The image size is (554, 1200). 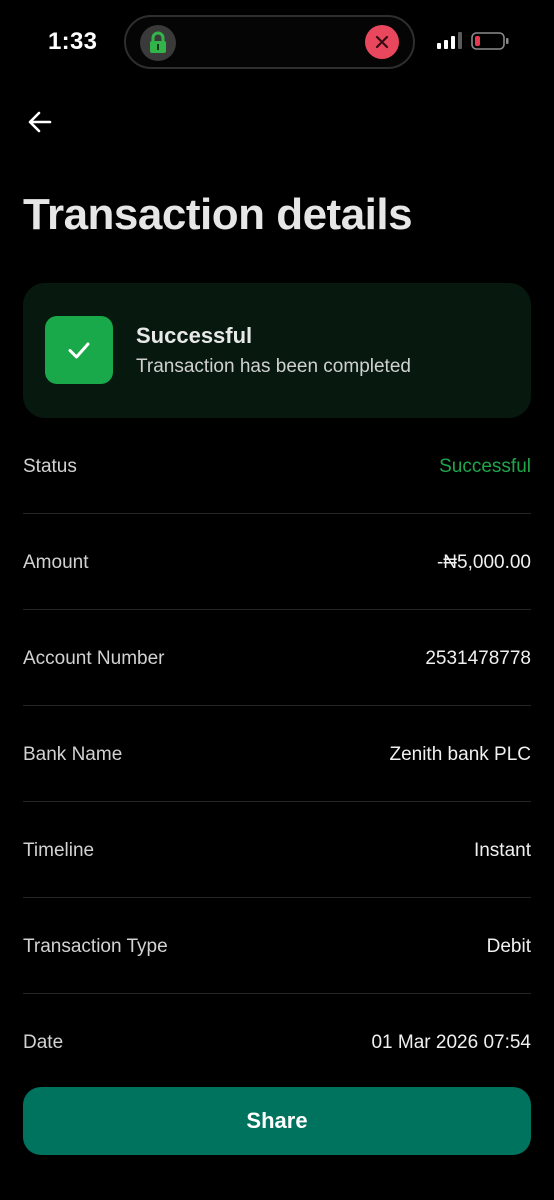 I want to click on detail-value: Successful, so click(x=485, y=466).